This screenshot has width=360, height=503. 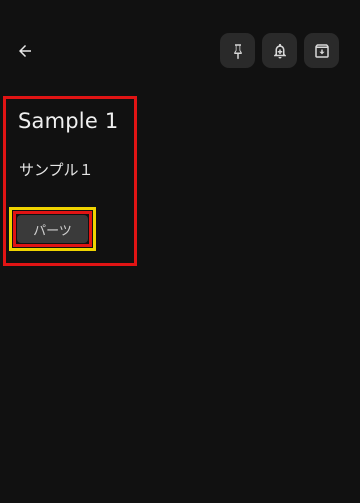 I want to click on pin-button, so click(x=237, y=50).